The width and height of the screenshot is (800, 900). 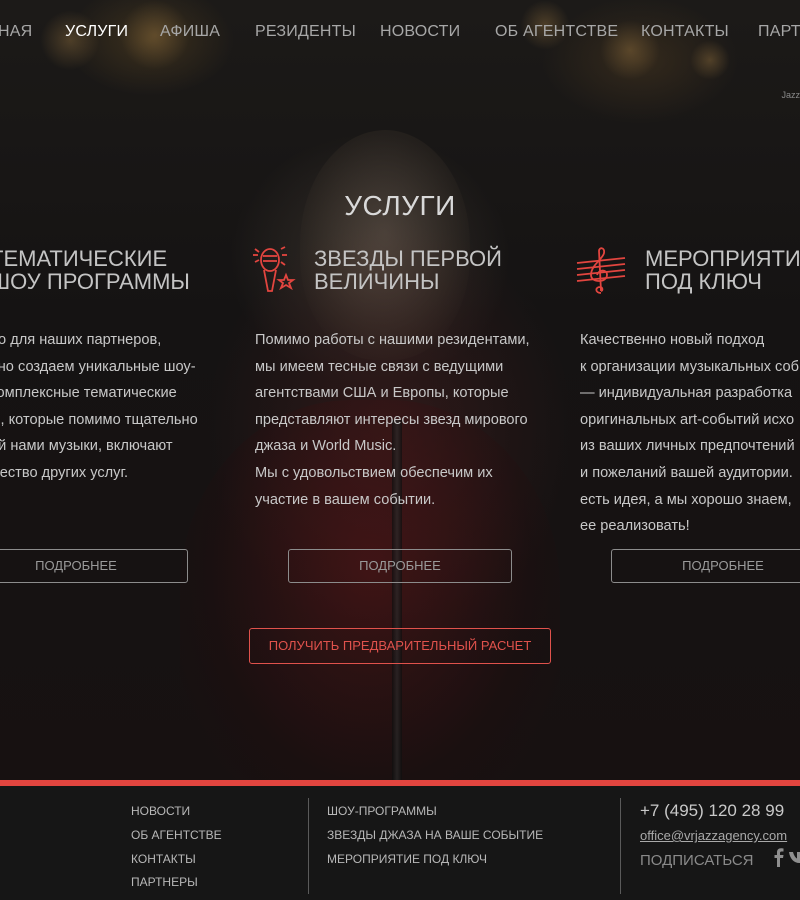 I want to click on microphone-icon, so click(x=274, y=269).